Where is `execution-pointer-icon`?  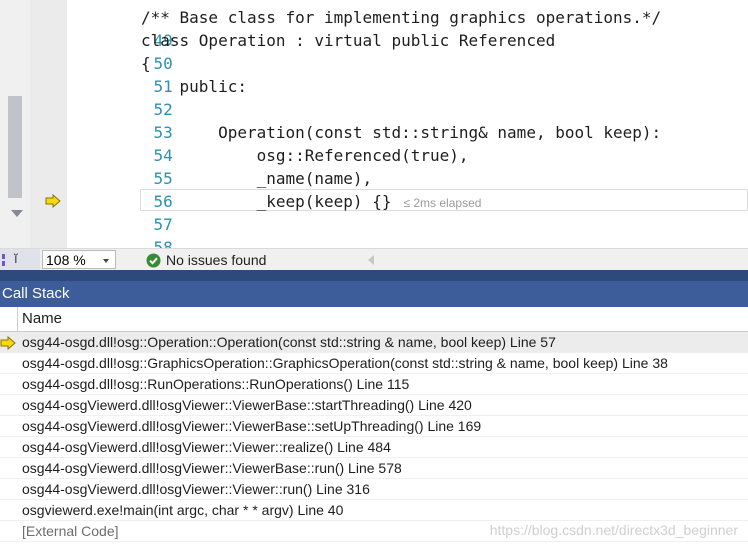
execution-pointer-icon is located at coordinates (53, 201).